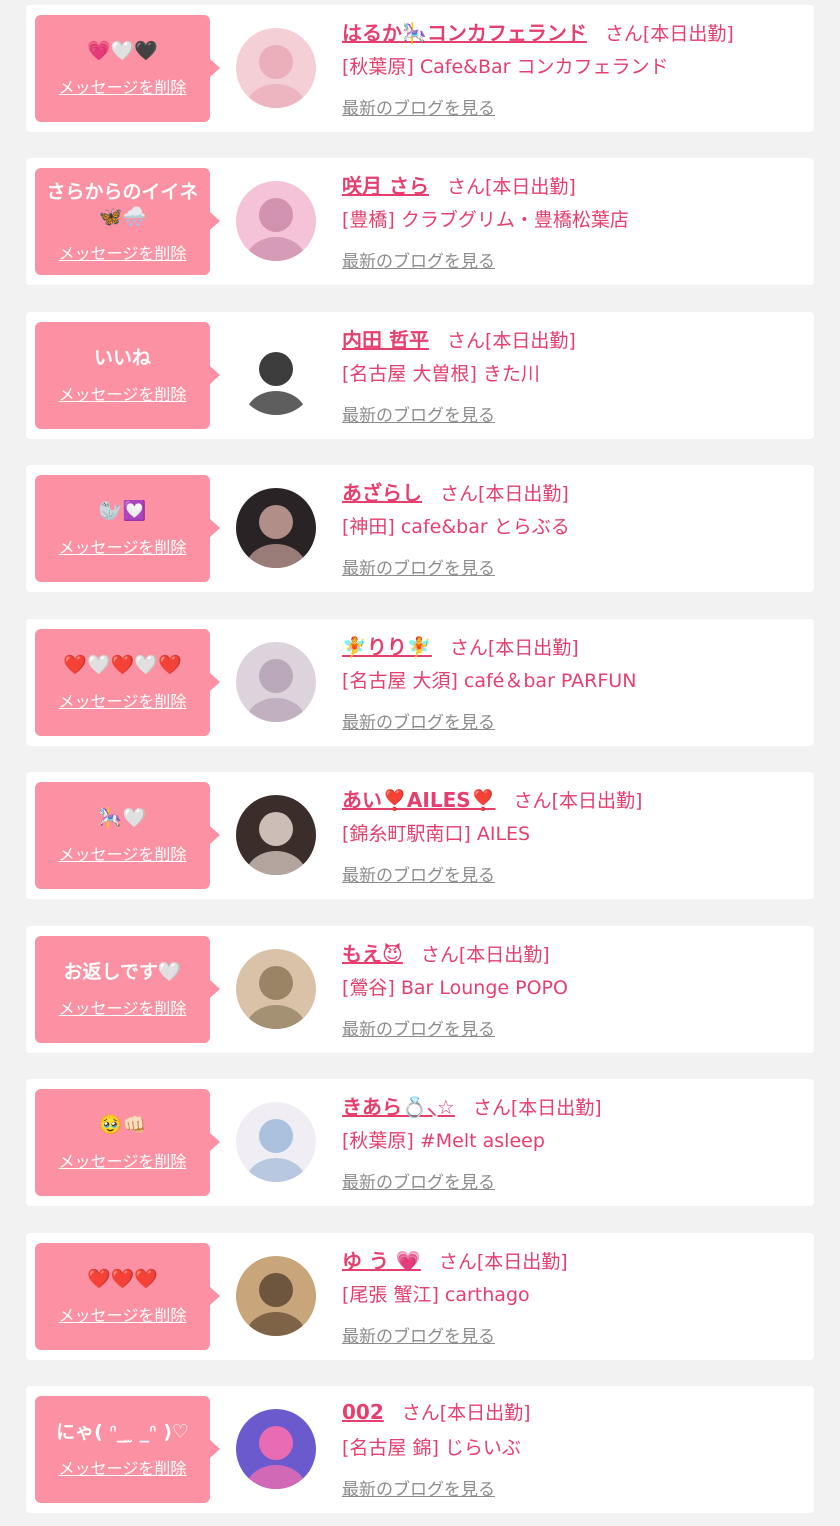  What do you see at coordinates (398, 1105) in the screenshot?
I see `cast-name-link: きあら💍⸜☆` at bounding box center [398, 1105].